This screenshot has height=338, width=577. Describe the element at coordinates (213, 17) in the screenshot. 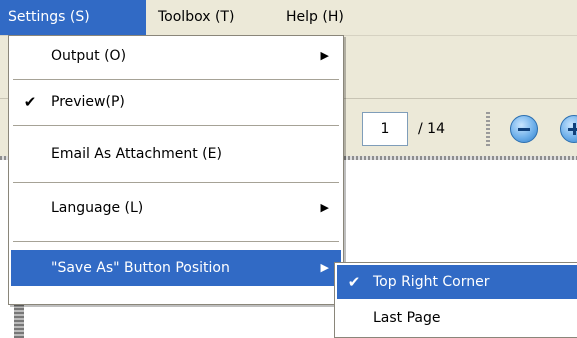

I see `menu-toolbox: Toolbox (T)` at that location.